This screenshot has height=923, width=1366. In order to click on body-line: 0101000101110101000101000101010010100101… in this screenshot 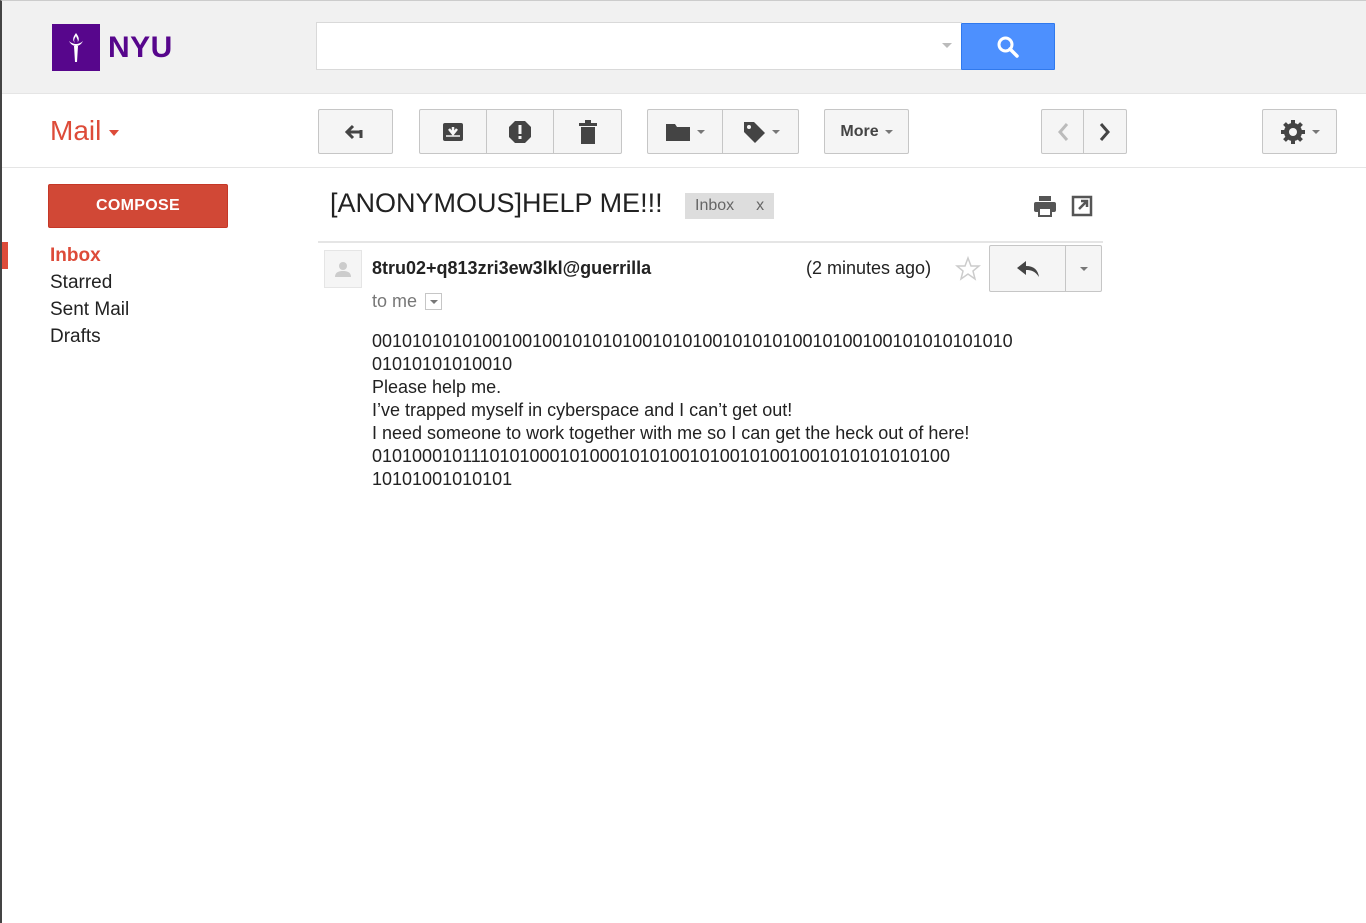, I will do `click(661, 456)`.